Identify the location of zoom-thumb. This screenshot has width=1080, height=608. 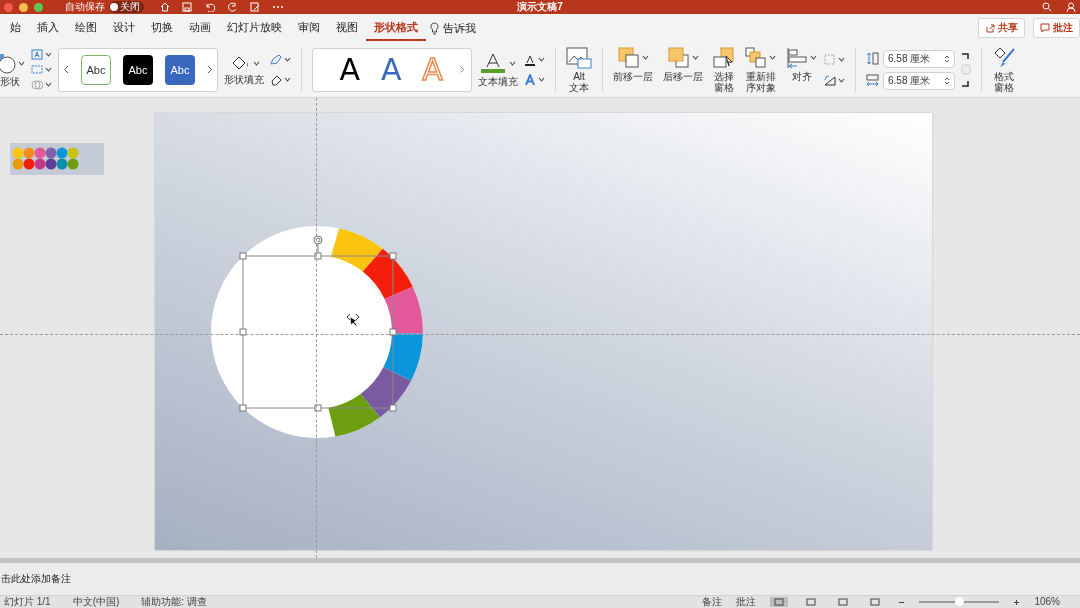
(960, 601).